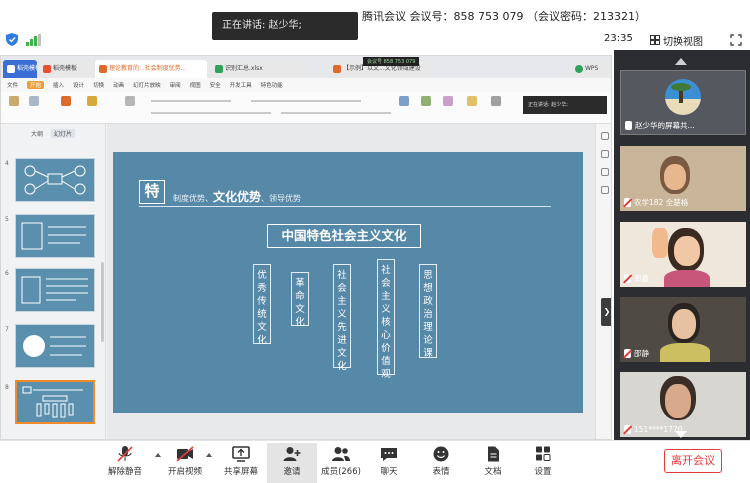 The image size is (750, 483). Describe the element at coordinates (33, 40) in the screenshot. I see `network-signal-icon` at that location.